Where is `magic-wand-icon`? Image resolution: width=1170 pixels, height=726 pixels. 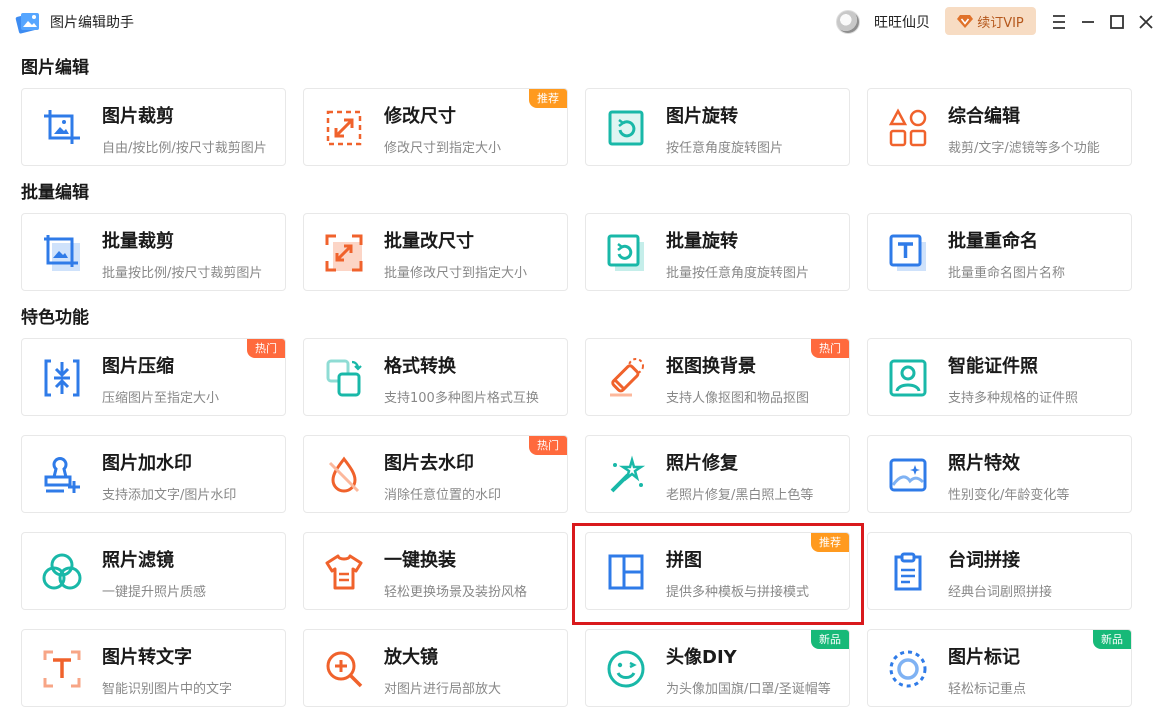
magic-wand-icon is located at coordinates (628, 474).